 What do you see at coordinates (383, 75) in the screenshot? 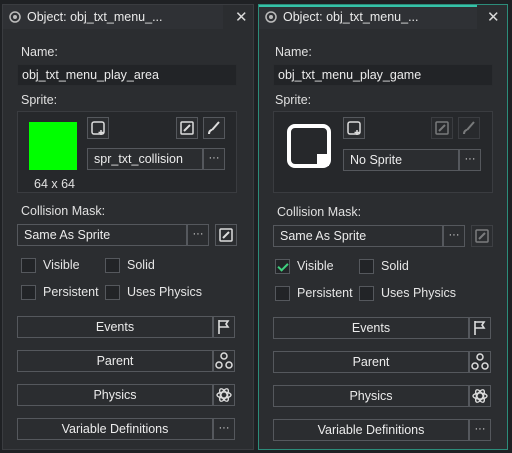
I see `name-field: obj_txt_menu_play_game` at bounding box center [383, 75].